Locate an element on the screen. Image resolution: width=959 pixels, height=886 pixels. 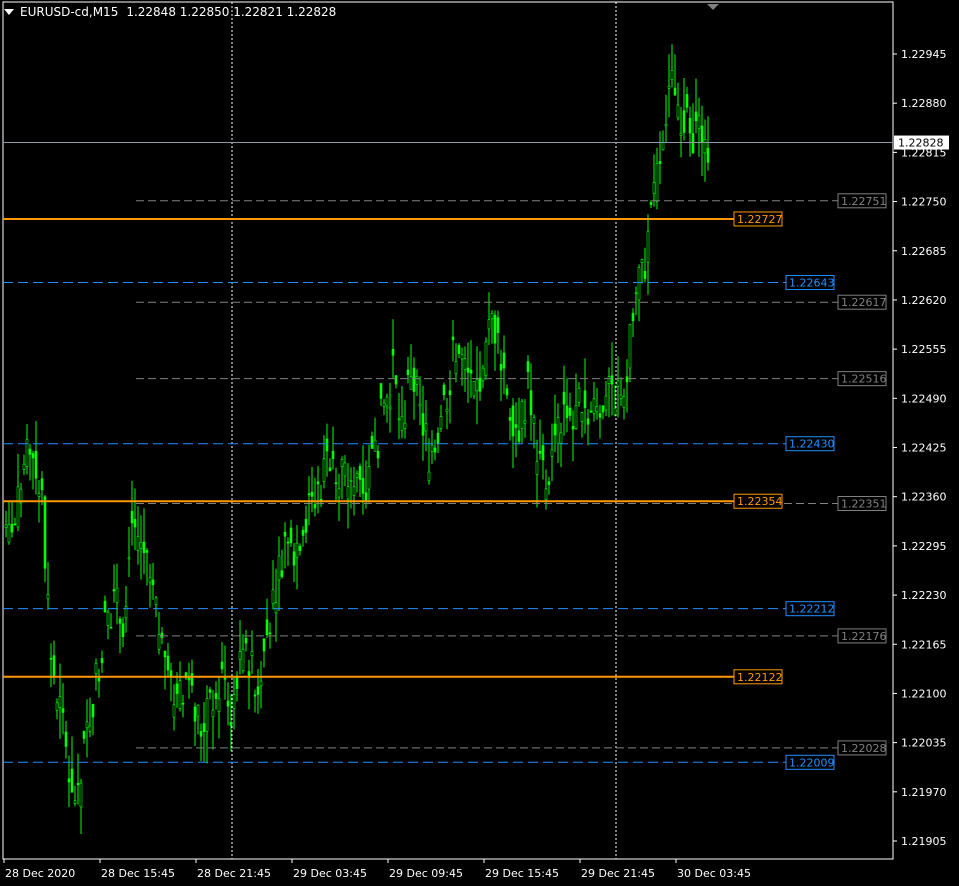
y-tick-label: 1.22555 is located at coordinates (924, 349).